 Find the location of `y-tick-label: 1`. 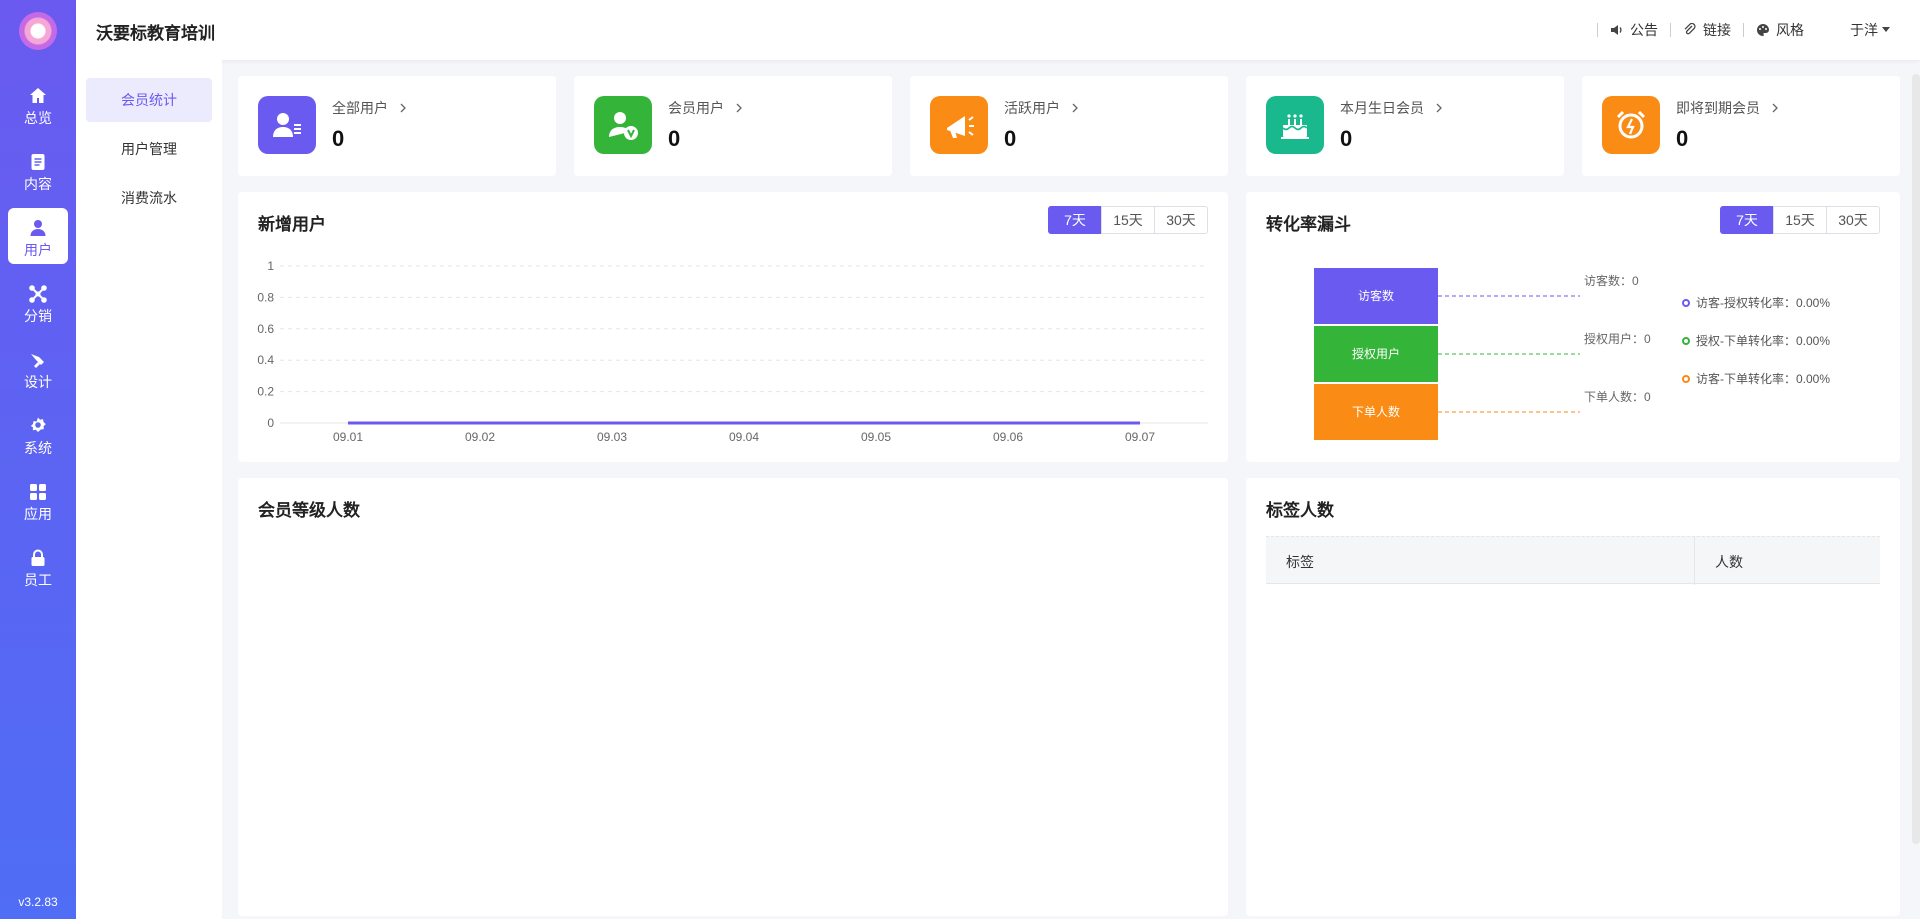

y-tick-label: 1 is located at coordinates (270, 266).